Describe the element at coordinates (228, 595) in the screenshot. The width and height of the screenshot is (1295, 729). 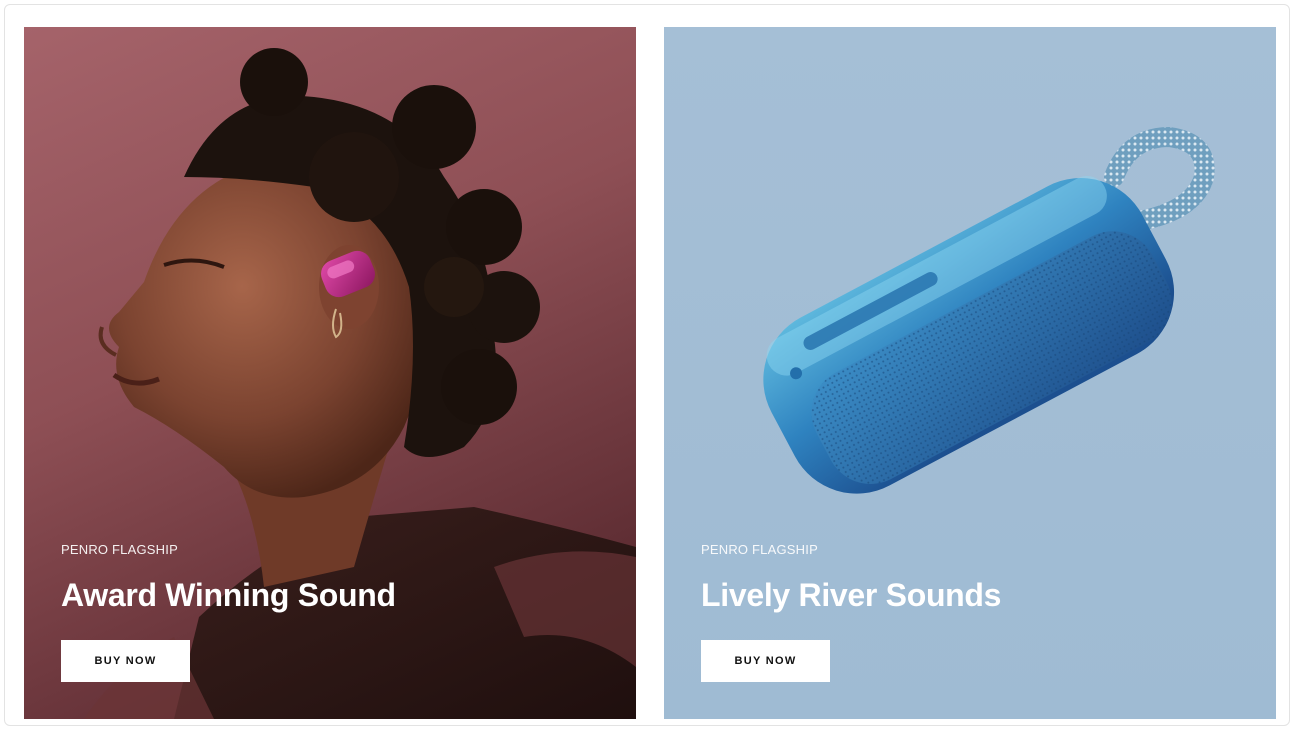
I see `card-title: Award Winning Sound` at that location.